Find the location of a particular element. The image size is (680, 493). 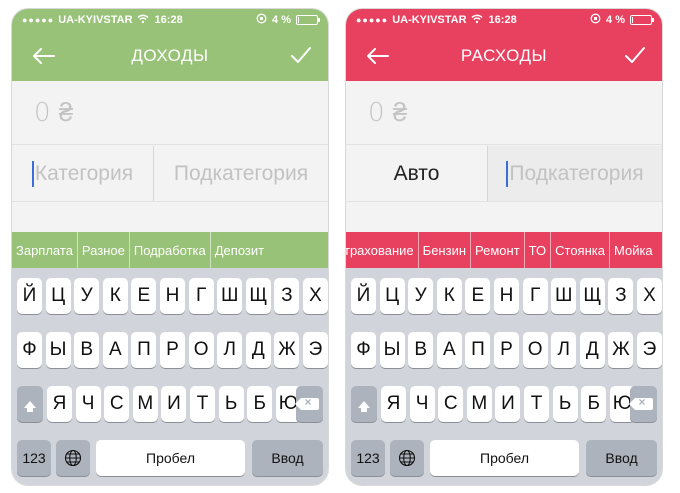

signal-icon: ●●●●● is located at coordinates (38, 20).